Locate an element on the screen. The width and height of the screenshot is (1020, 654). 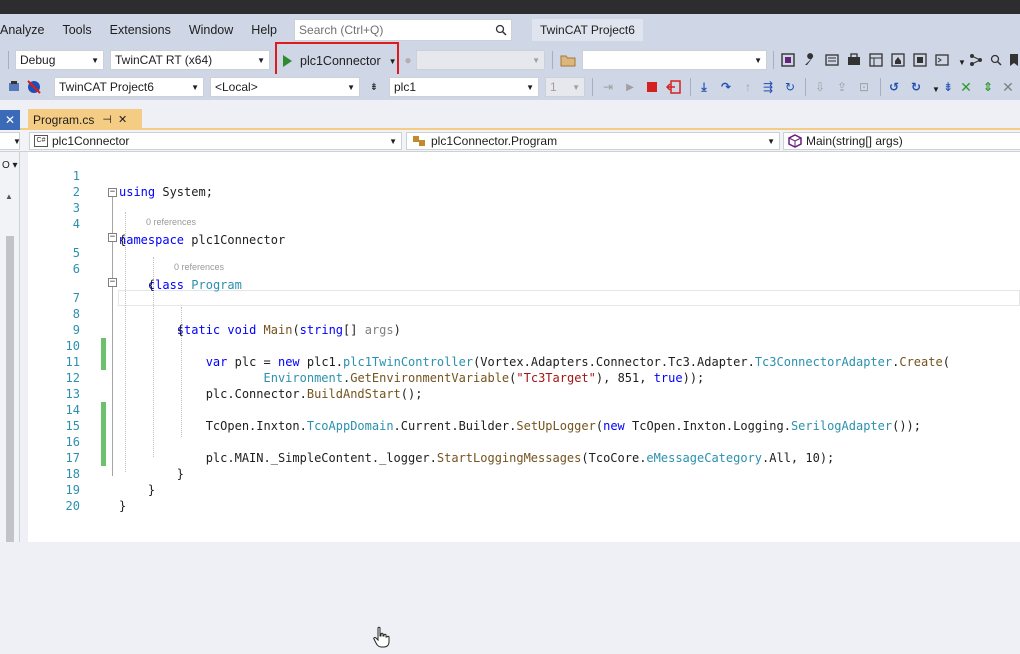
diagram-icon is located at coordinates (976, 60).